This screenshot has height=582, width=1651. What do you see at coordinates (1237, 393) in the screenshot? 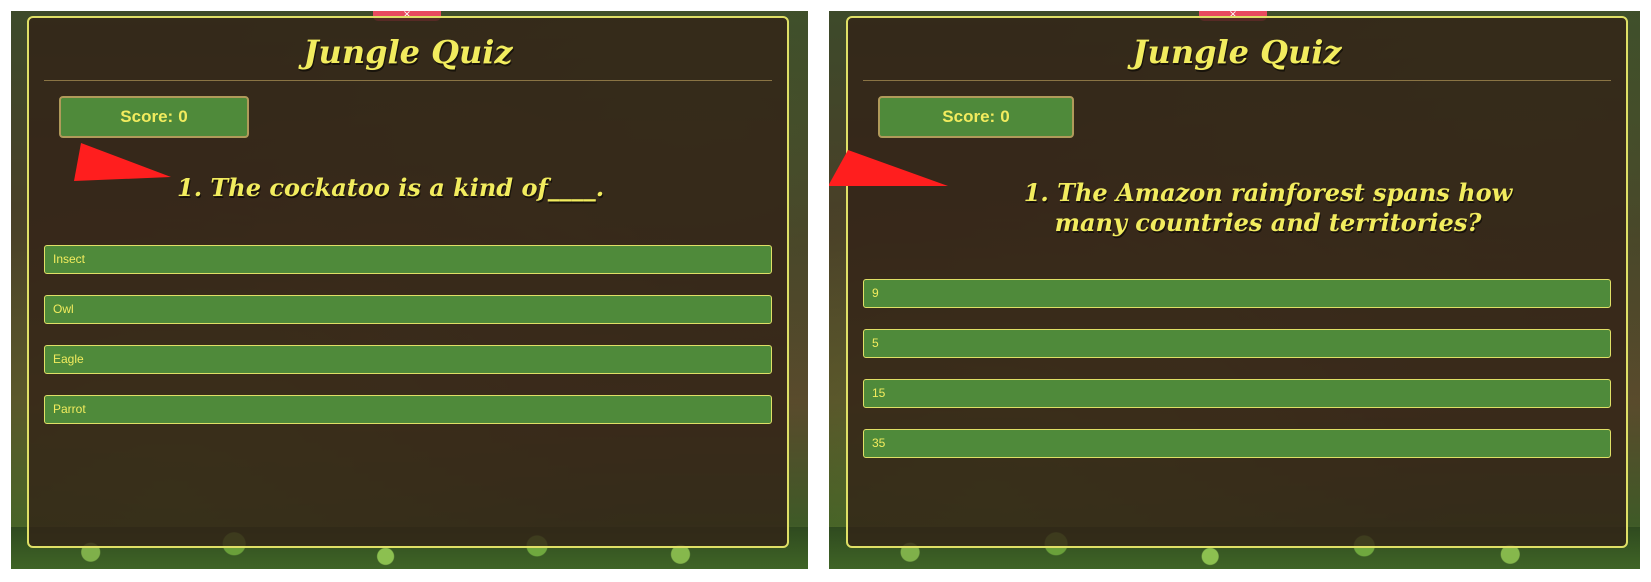
I see `answer-button-3: 15` at bounding box center [1237, 393].